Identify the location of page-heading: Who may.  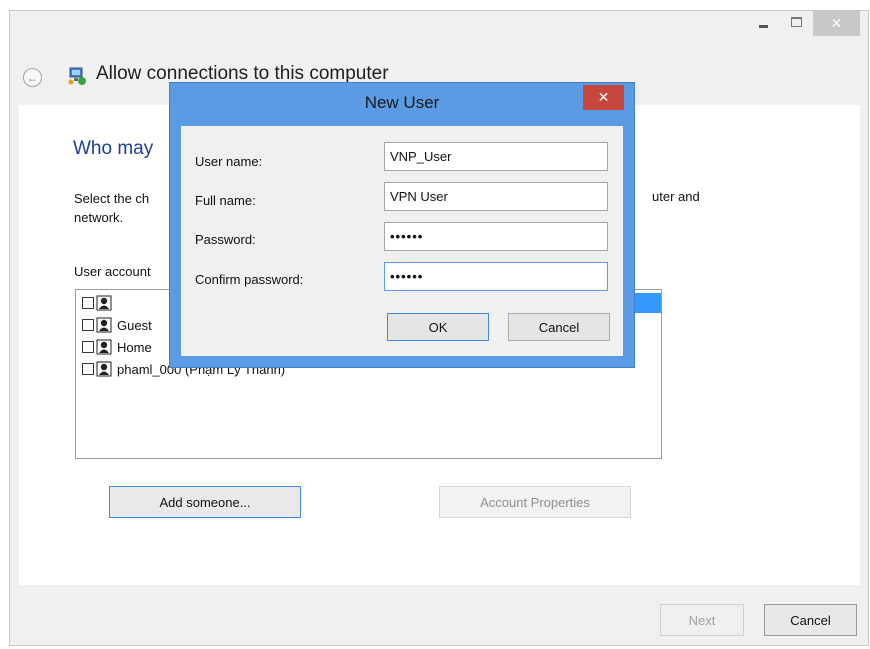
(113, 148).